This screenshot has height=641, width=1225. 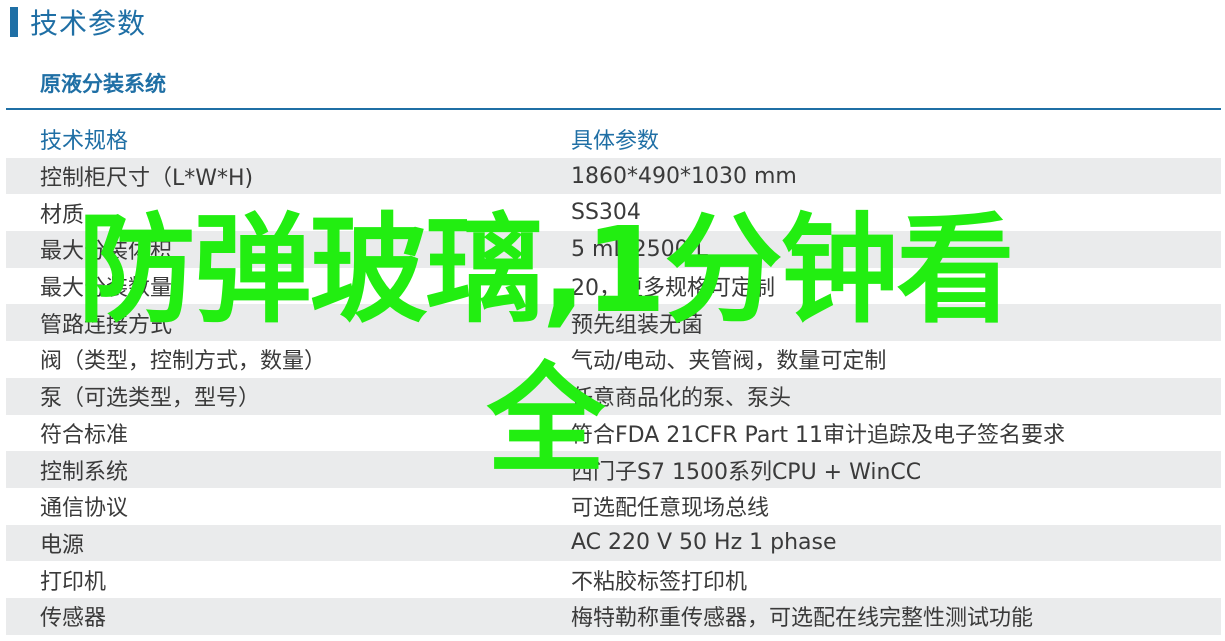 What do you see at coordinates (84, 509) in the screenshot?
I see `row-label: 通信协议` at bounding box center [84, 509].